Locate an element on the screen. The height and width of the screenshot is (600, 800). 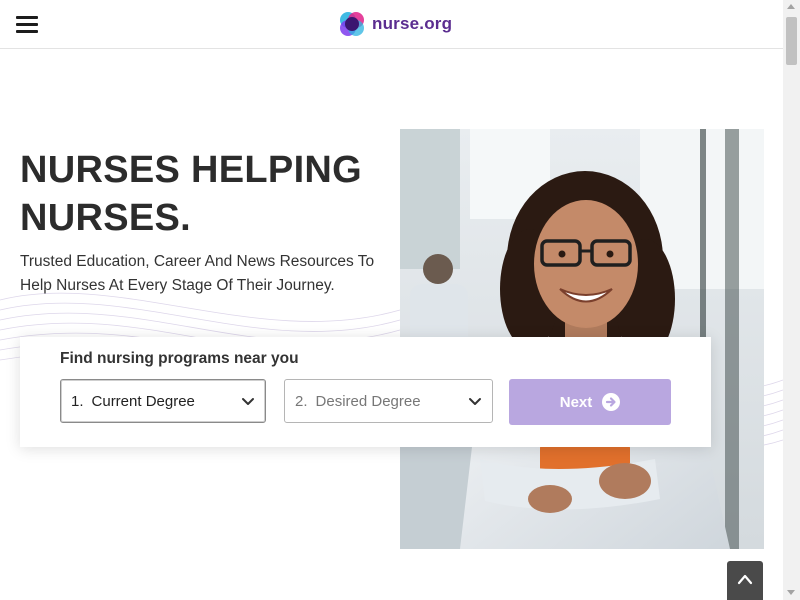
scrollbar-thumb is located at coordinates (791, 41).